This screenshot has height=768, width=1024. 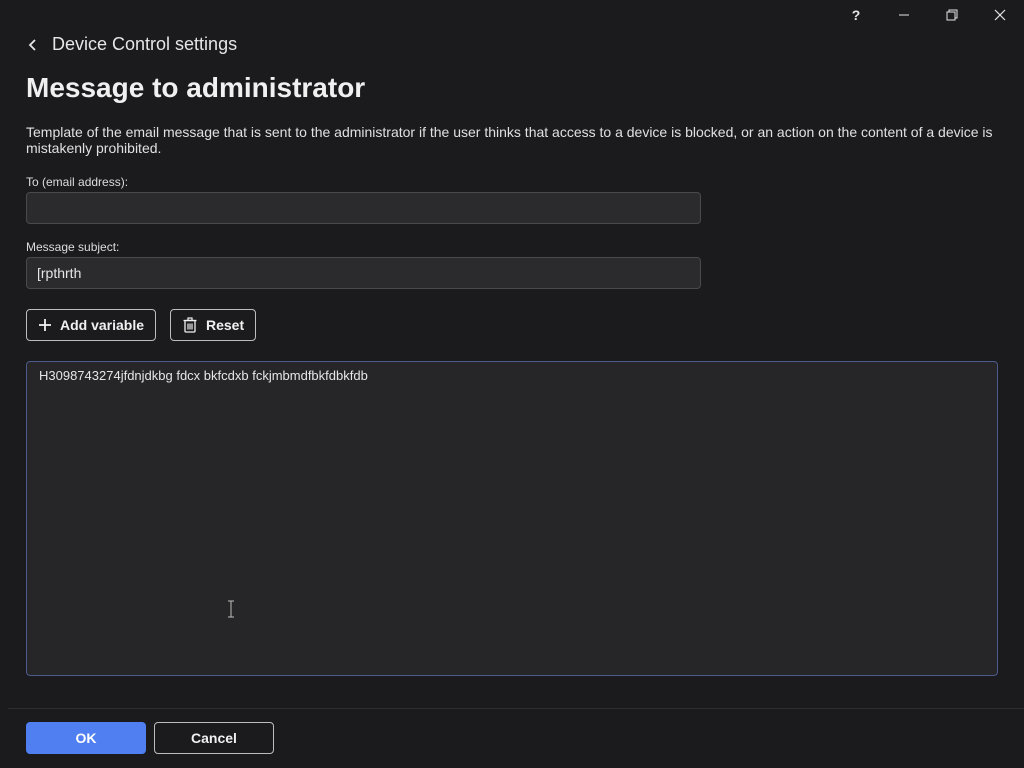 I want to click on add-variable-button: Add variable, so click(x=91, y=325).